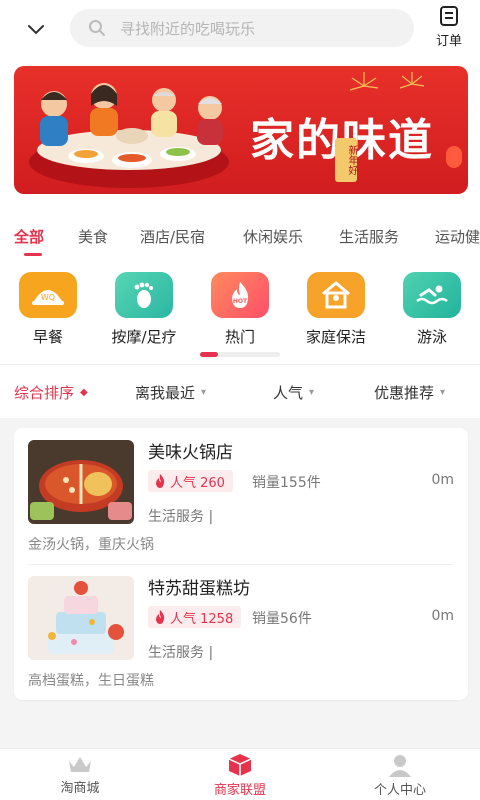 The height and width of the screenshot is (800, 480). I want to click on chevron-down-icon, so click(36, 30).